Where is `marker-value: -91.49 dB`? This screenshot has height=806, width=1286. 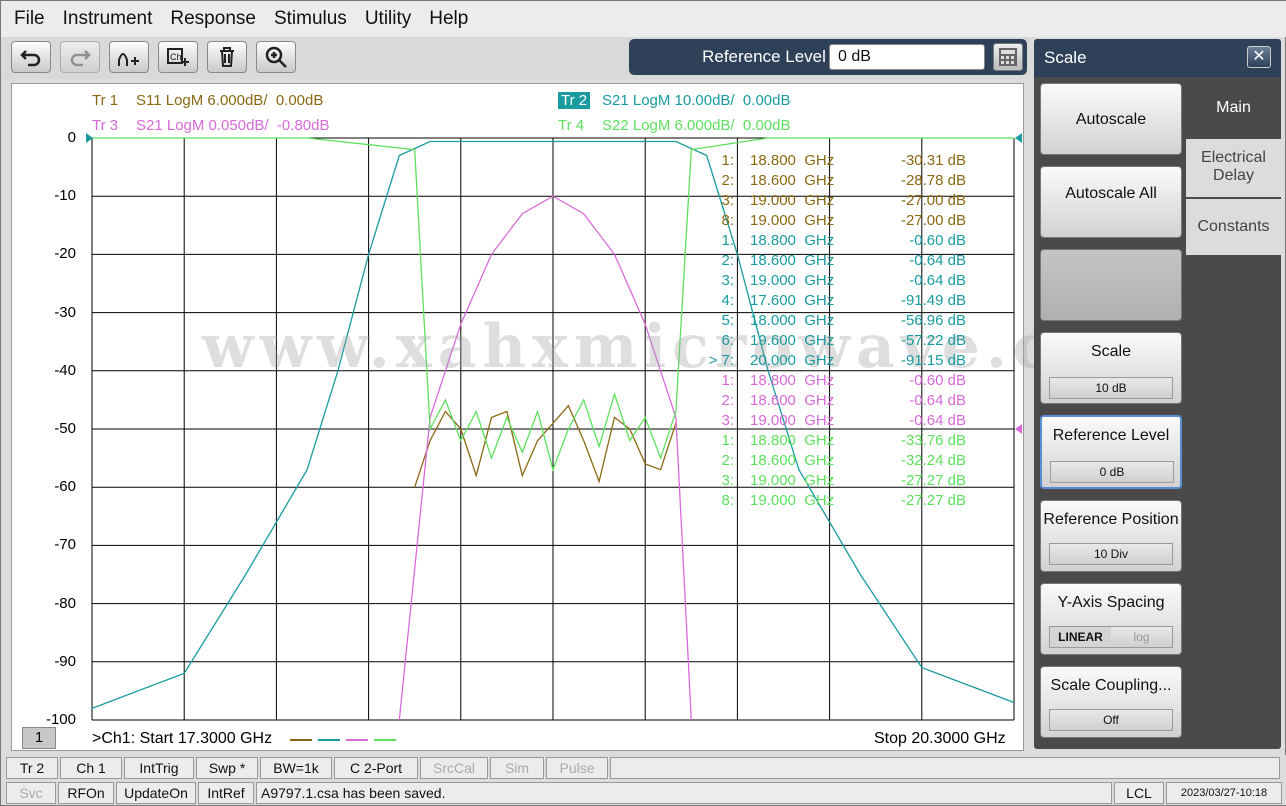
marker-value: -91.49 dB is located at coordinates (933, 300).